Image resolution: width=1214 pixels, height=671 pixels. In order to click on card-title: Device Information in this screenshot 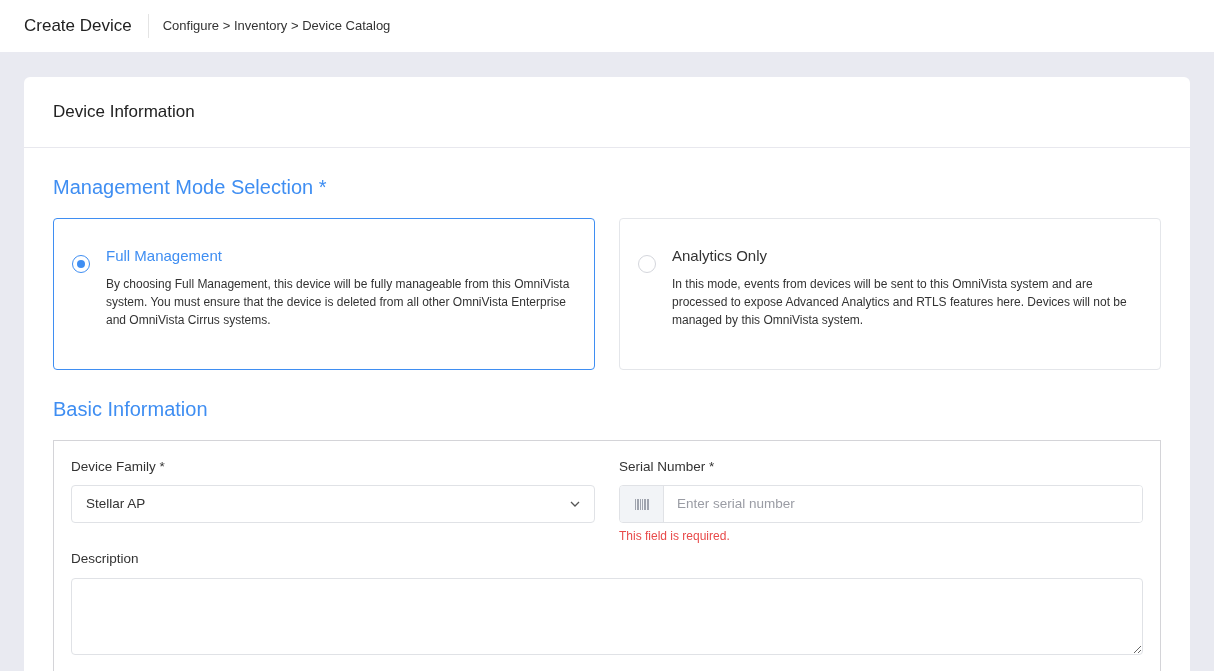, I will do `click(607, 112)`.